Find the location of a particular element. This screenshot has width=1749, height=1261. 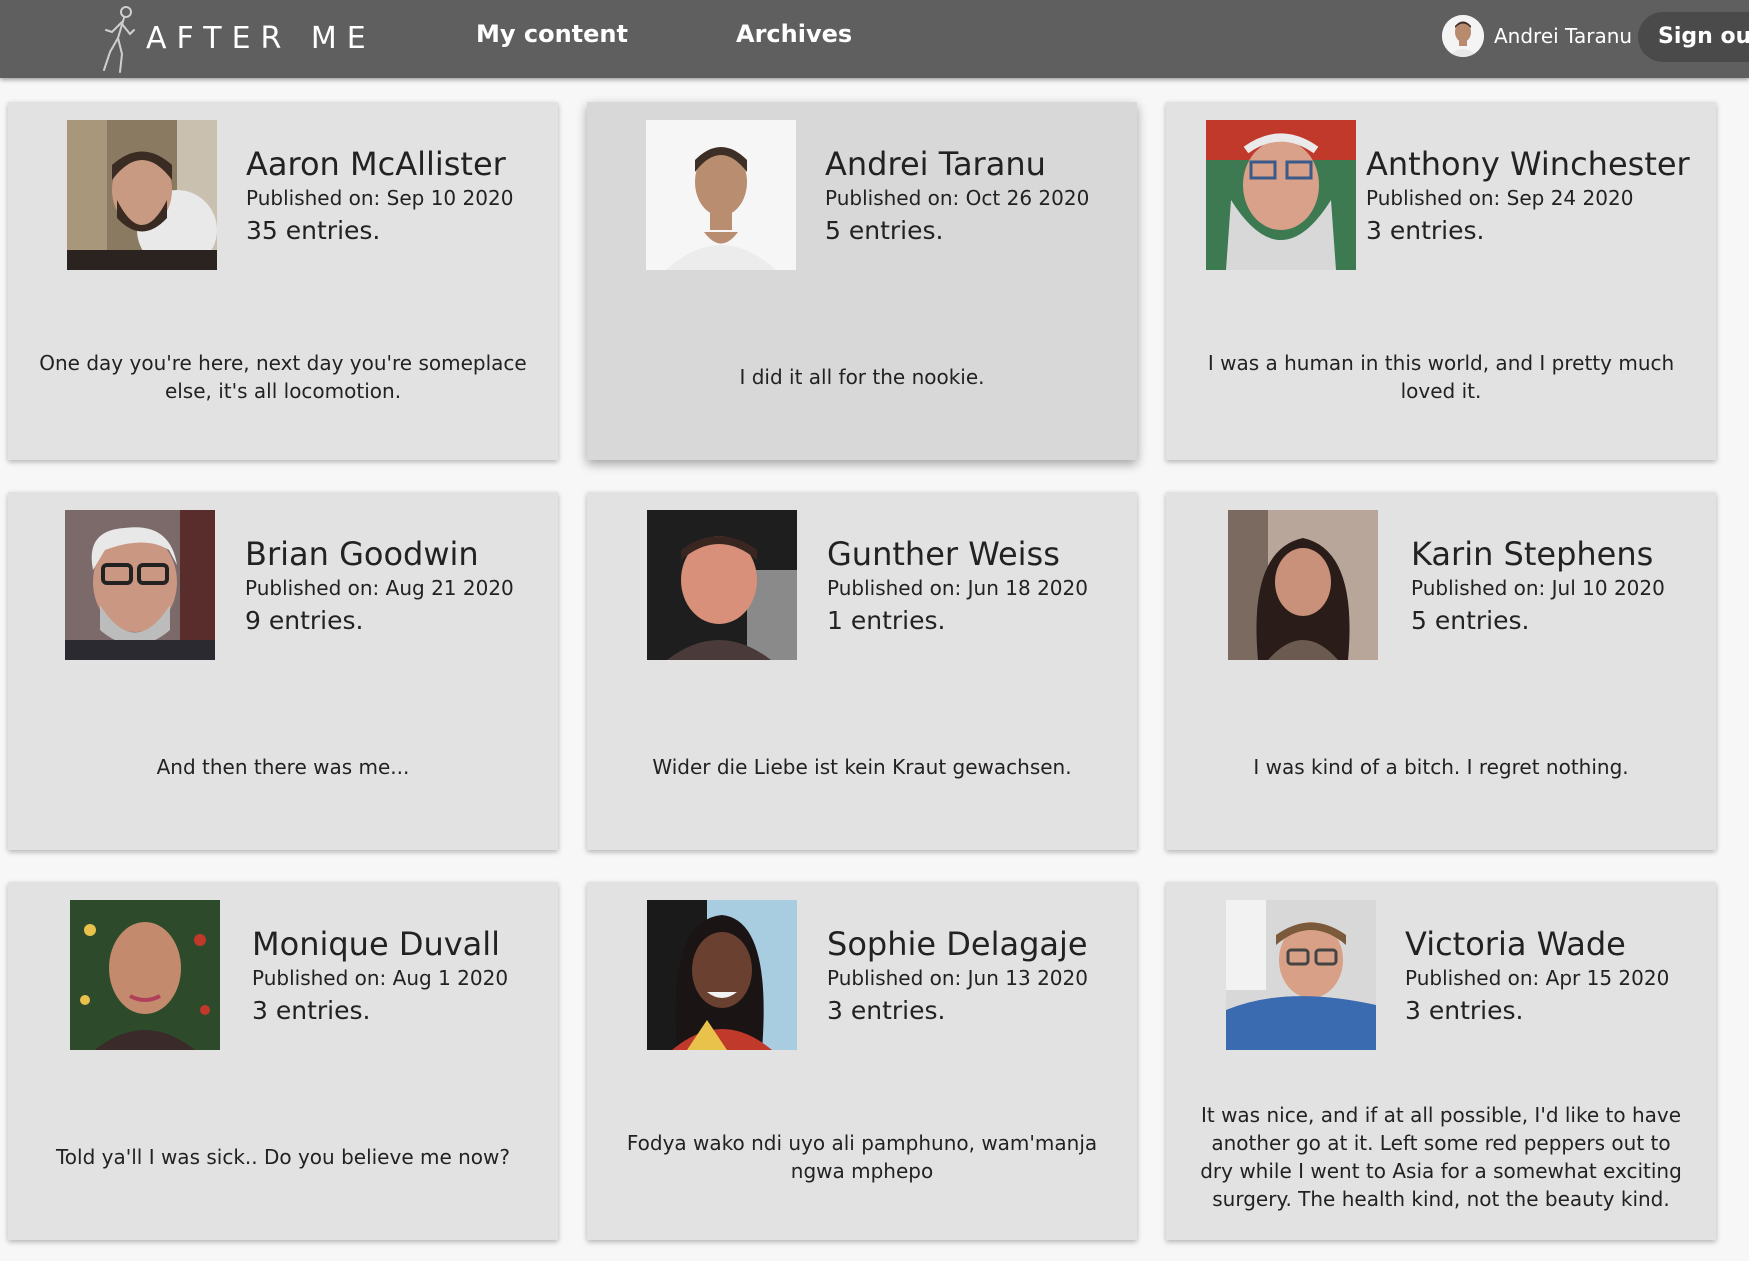

published-date: Published on: Sep 10 2020 is located at coordinates (380, 198).